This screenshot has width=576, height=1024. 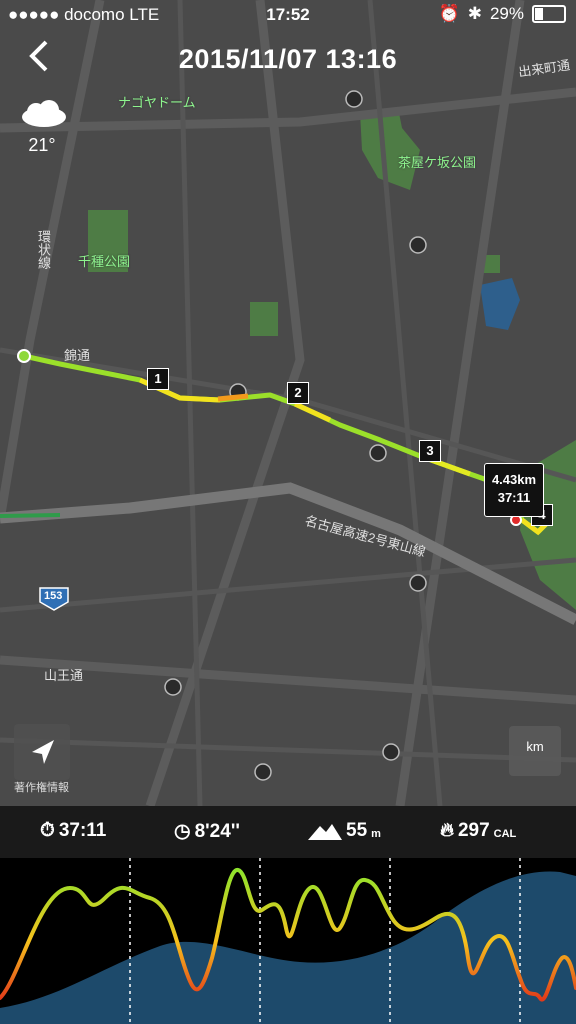 I want to click on label-sannou-dori: 山王通, so click(x=64, y=675).